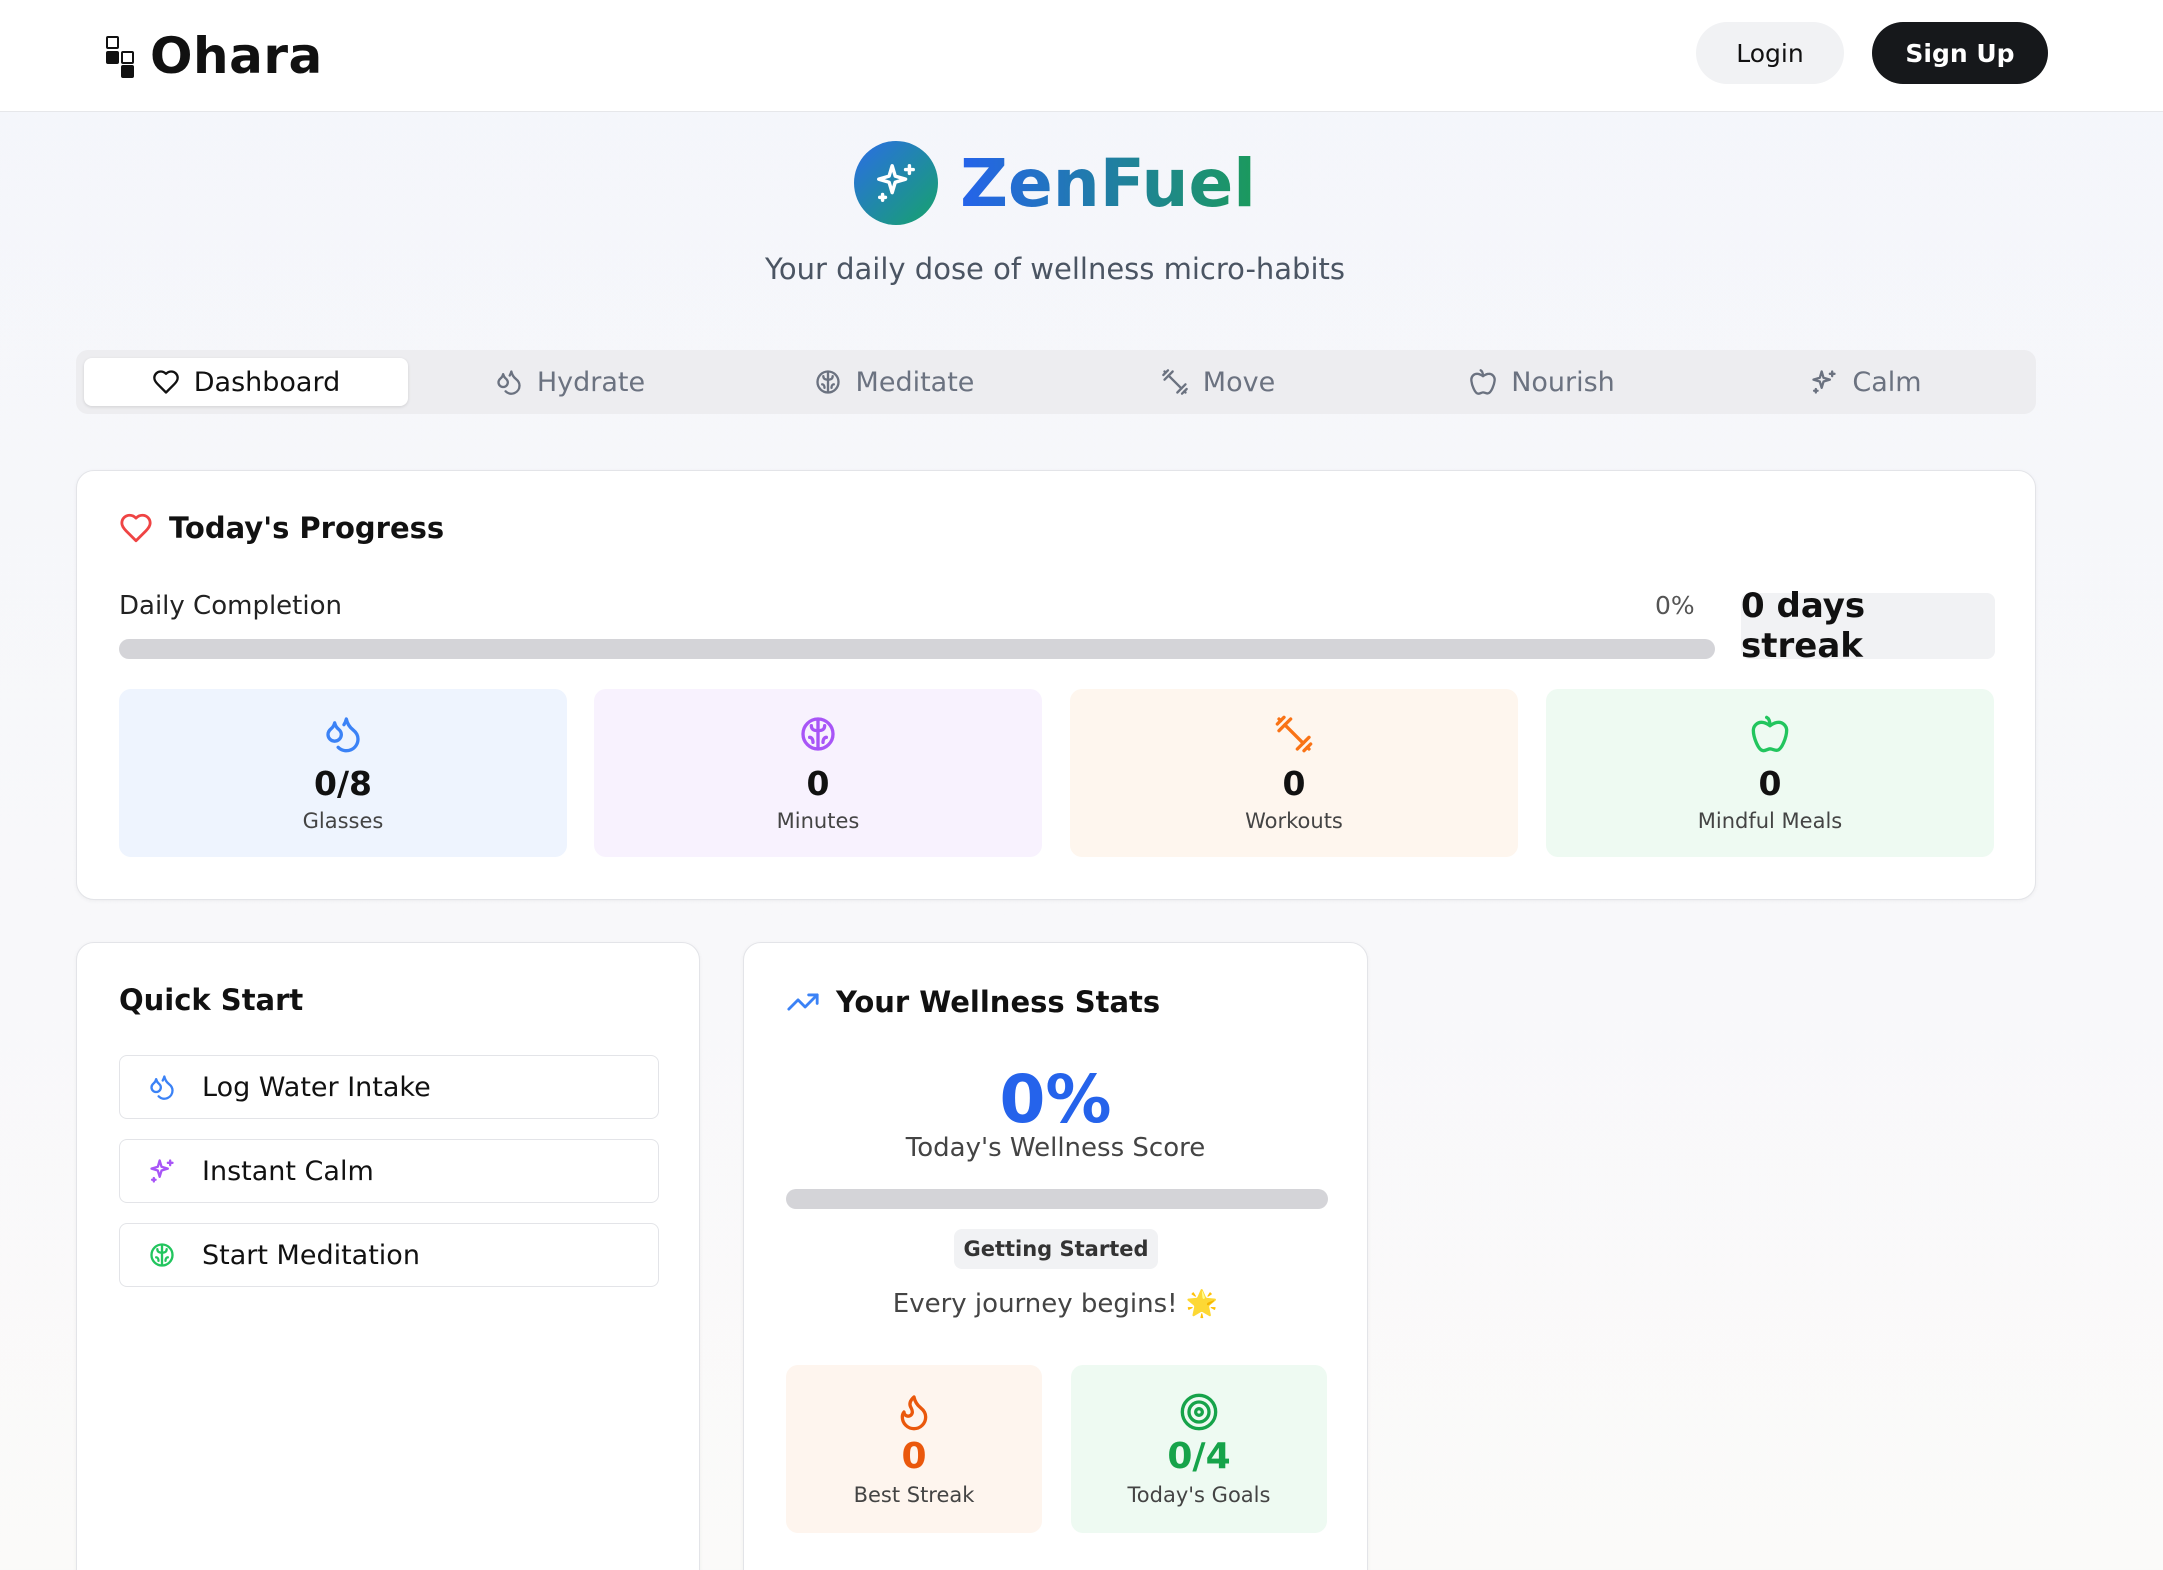 This screenshot has height=1570, width=2163. I want to click on daily-completion-percent: 0%, so click(1675, 605).